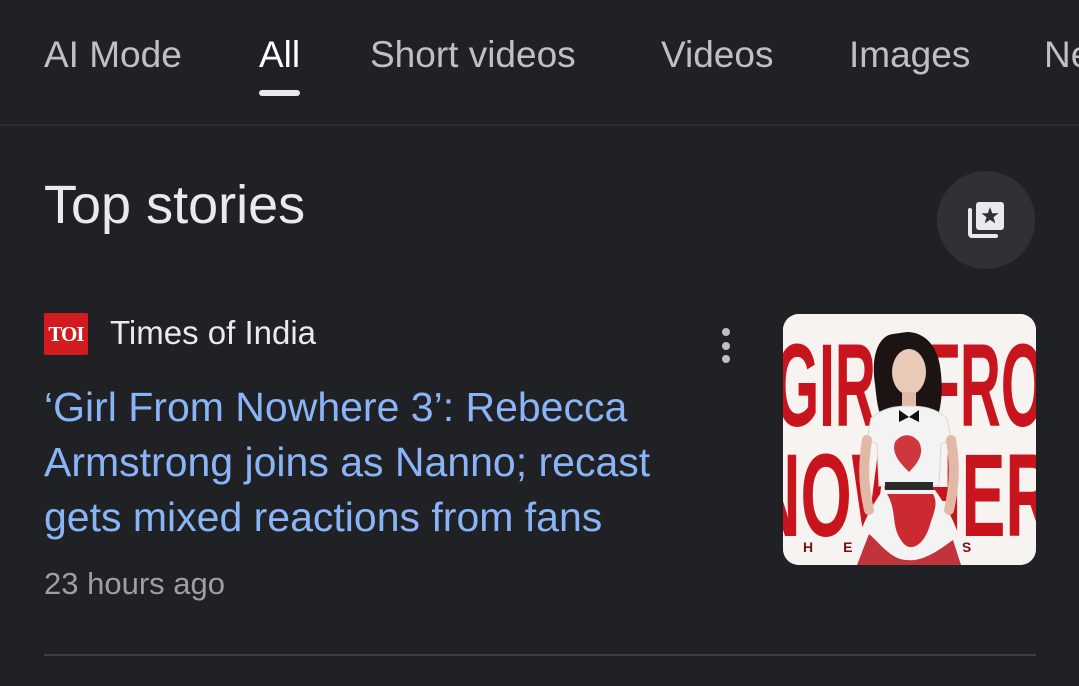 Image resolution: width=1079 pixels, height=686 pixels. I want to click on publisher-name: Times of India, so click(213, 332).